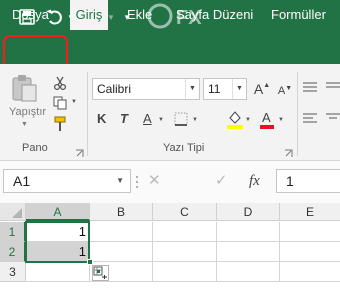  I want to click on cell-d3, so click(248, 272).